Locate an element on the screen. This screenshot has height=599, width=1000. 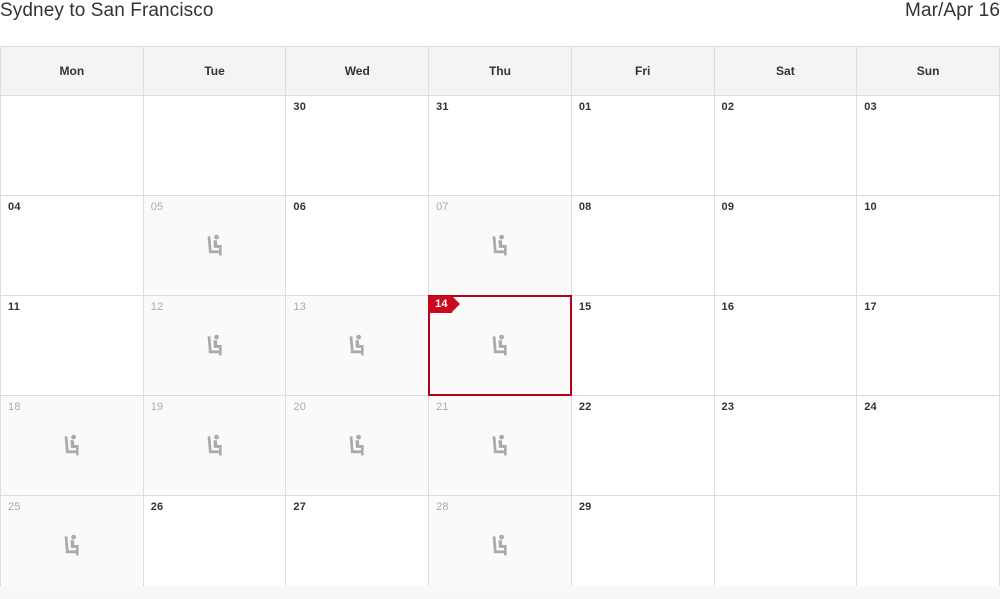
day-number: 11 is located at coordinates (14, 307).